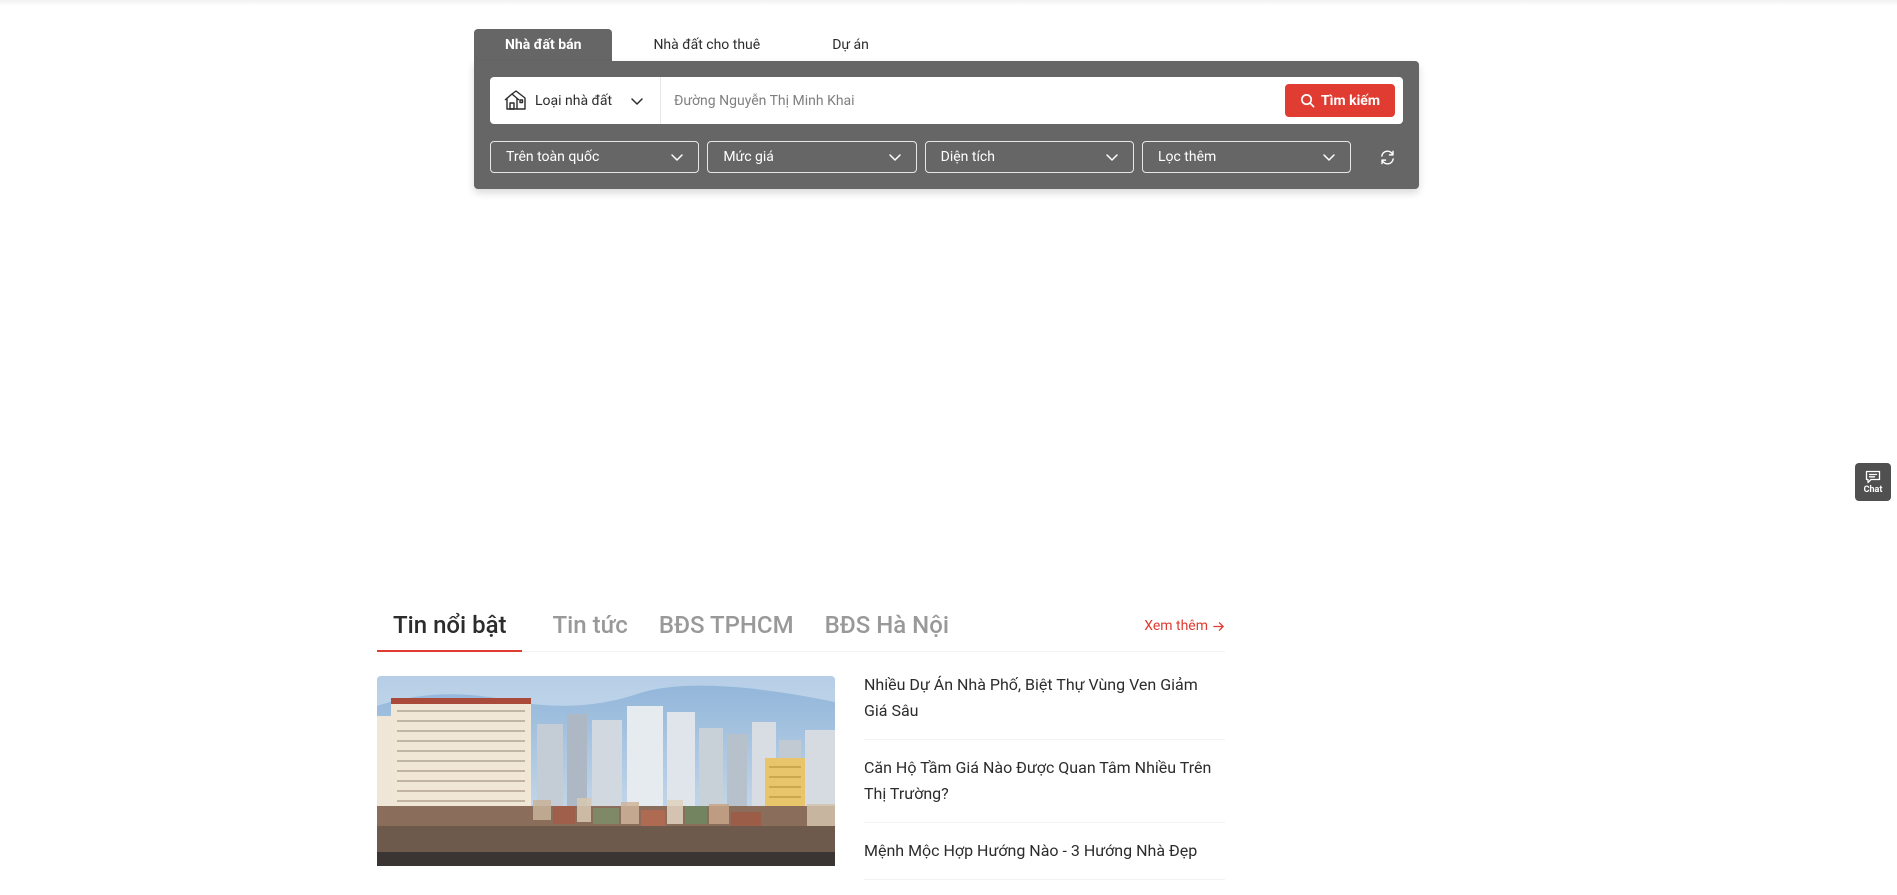 This screenshot has height=895, width=1897. What do you see at coordinates (726, 628) in the screenshot?
I see `news-tab-hcm: BĐS TPHCM` at bounding box center [726, 628].